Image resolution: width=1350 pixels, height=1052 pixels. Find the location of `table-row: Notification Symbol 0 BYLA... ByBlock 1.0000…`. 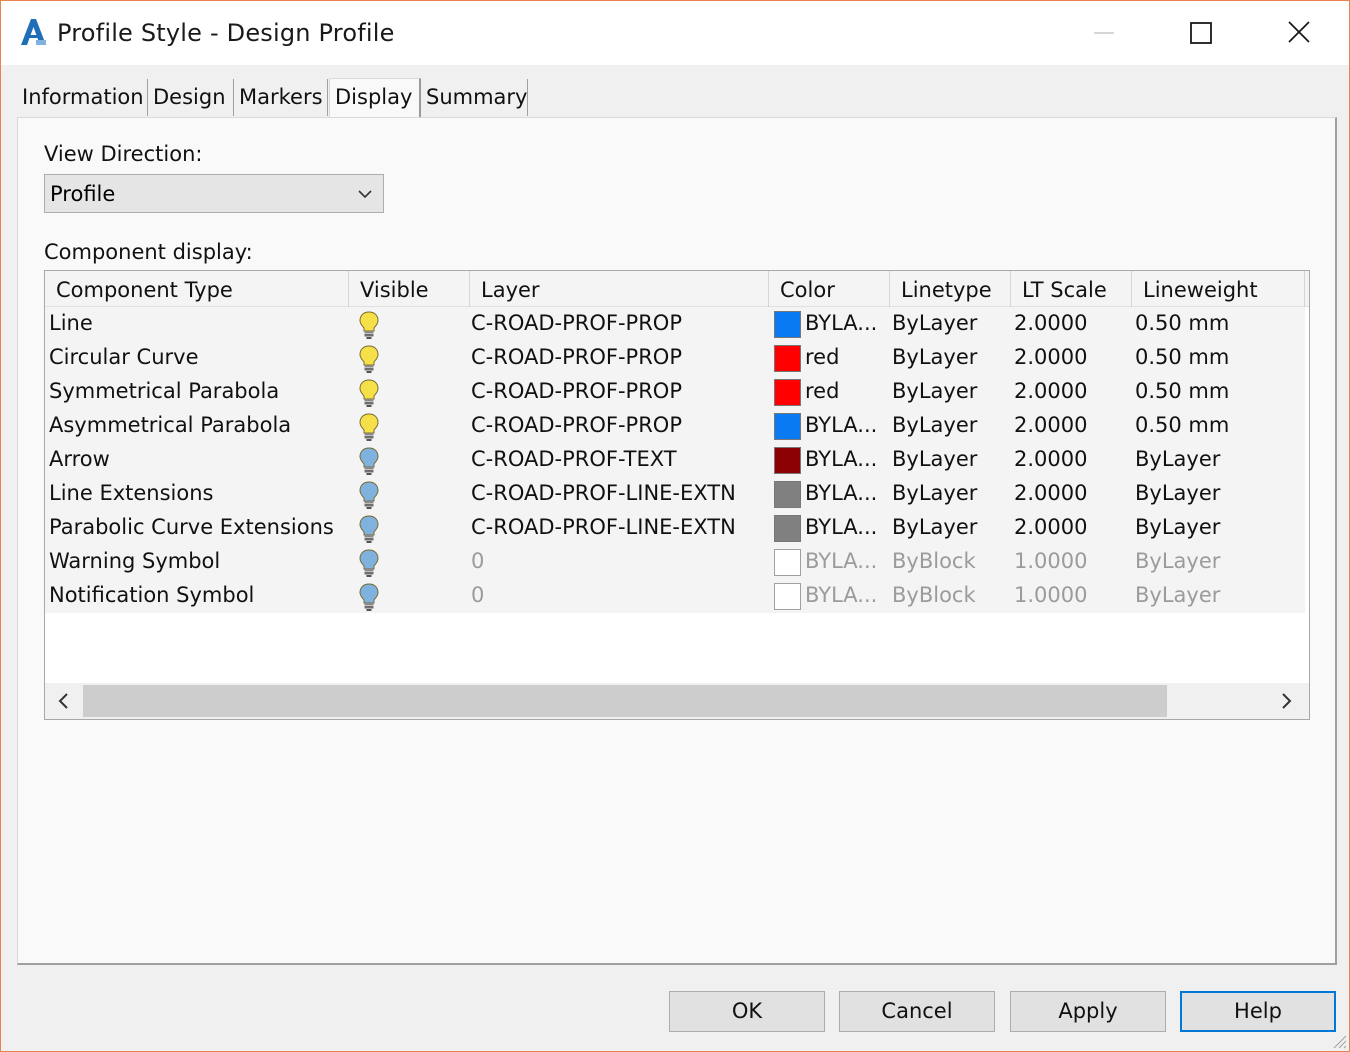

table-row: Notification Symbol 0 BYLA... ByBlock 1.0000… is located at coordinates (675, 596).